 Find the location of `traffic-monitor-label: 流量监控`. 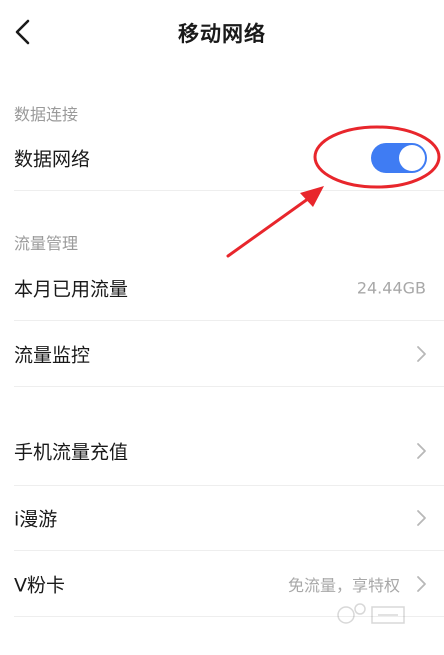

traffic-monitor-label: 流量监控 is located at coordinates (52, 355).